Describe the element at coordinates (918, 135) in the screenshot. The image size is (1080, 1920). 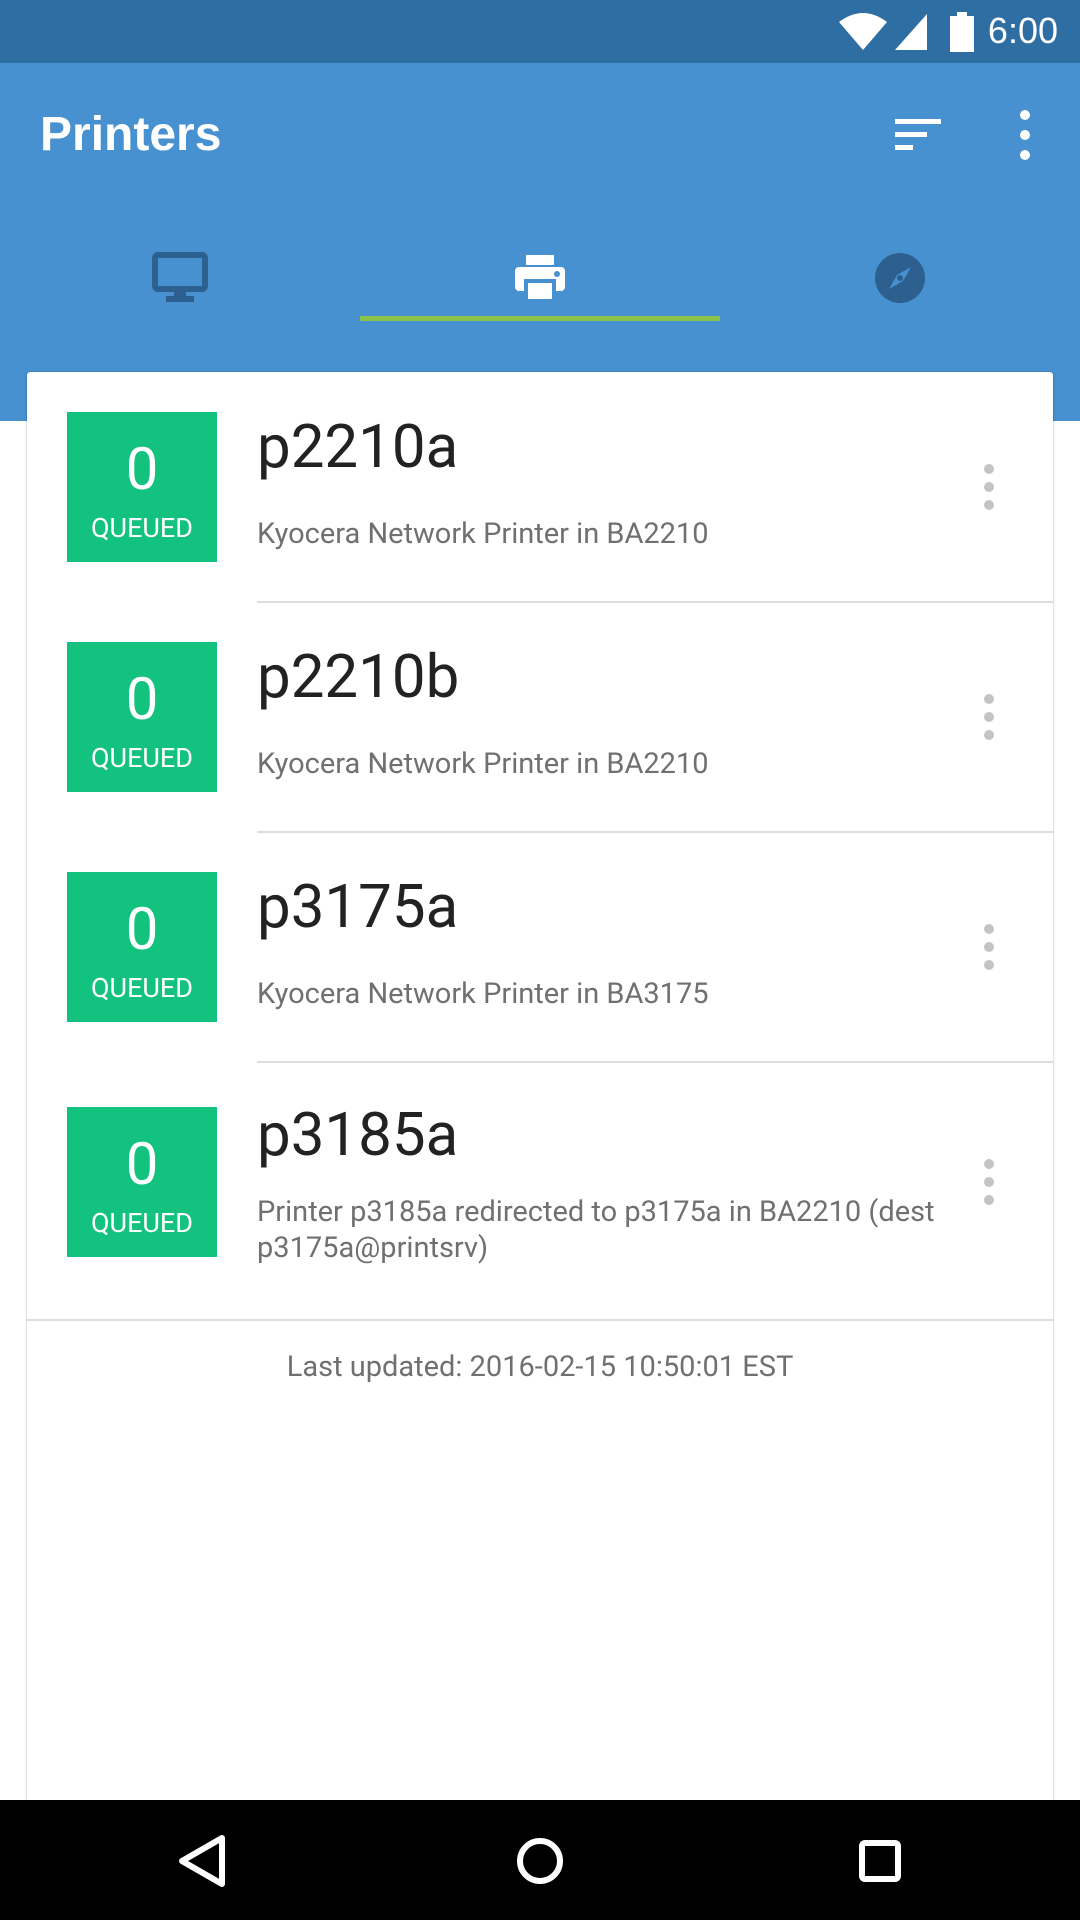
I see `sort-icon` at that location.